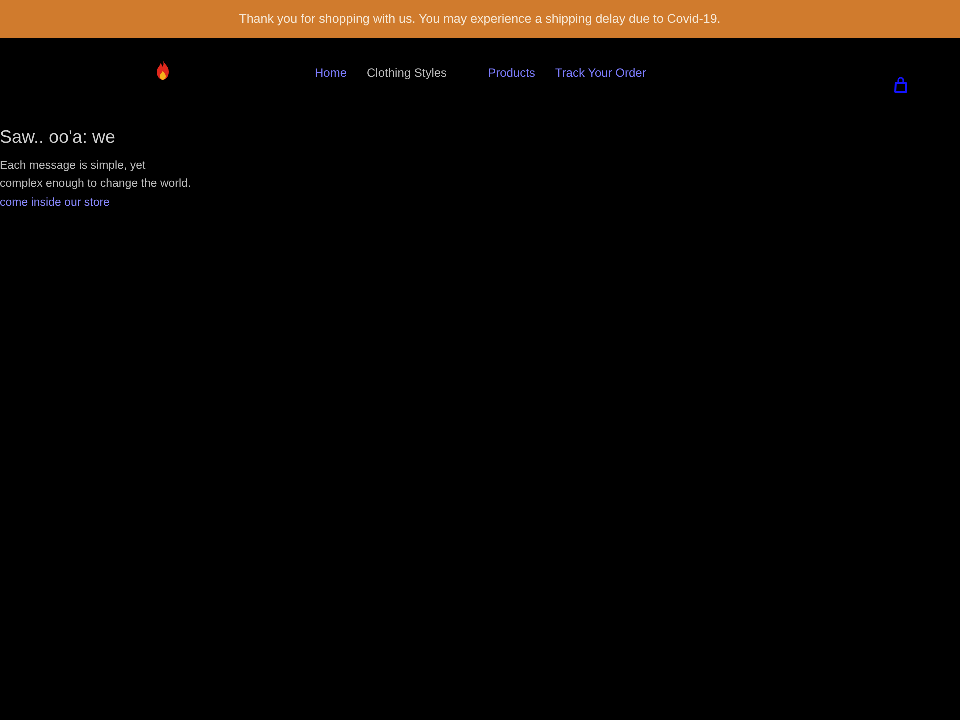 This screenshot has height=720, width=960. What do you see at coordinates (901, 85) in the screenshot?
I see `shopping-bag-icon` at bounding box center [901, 85].